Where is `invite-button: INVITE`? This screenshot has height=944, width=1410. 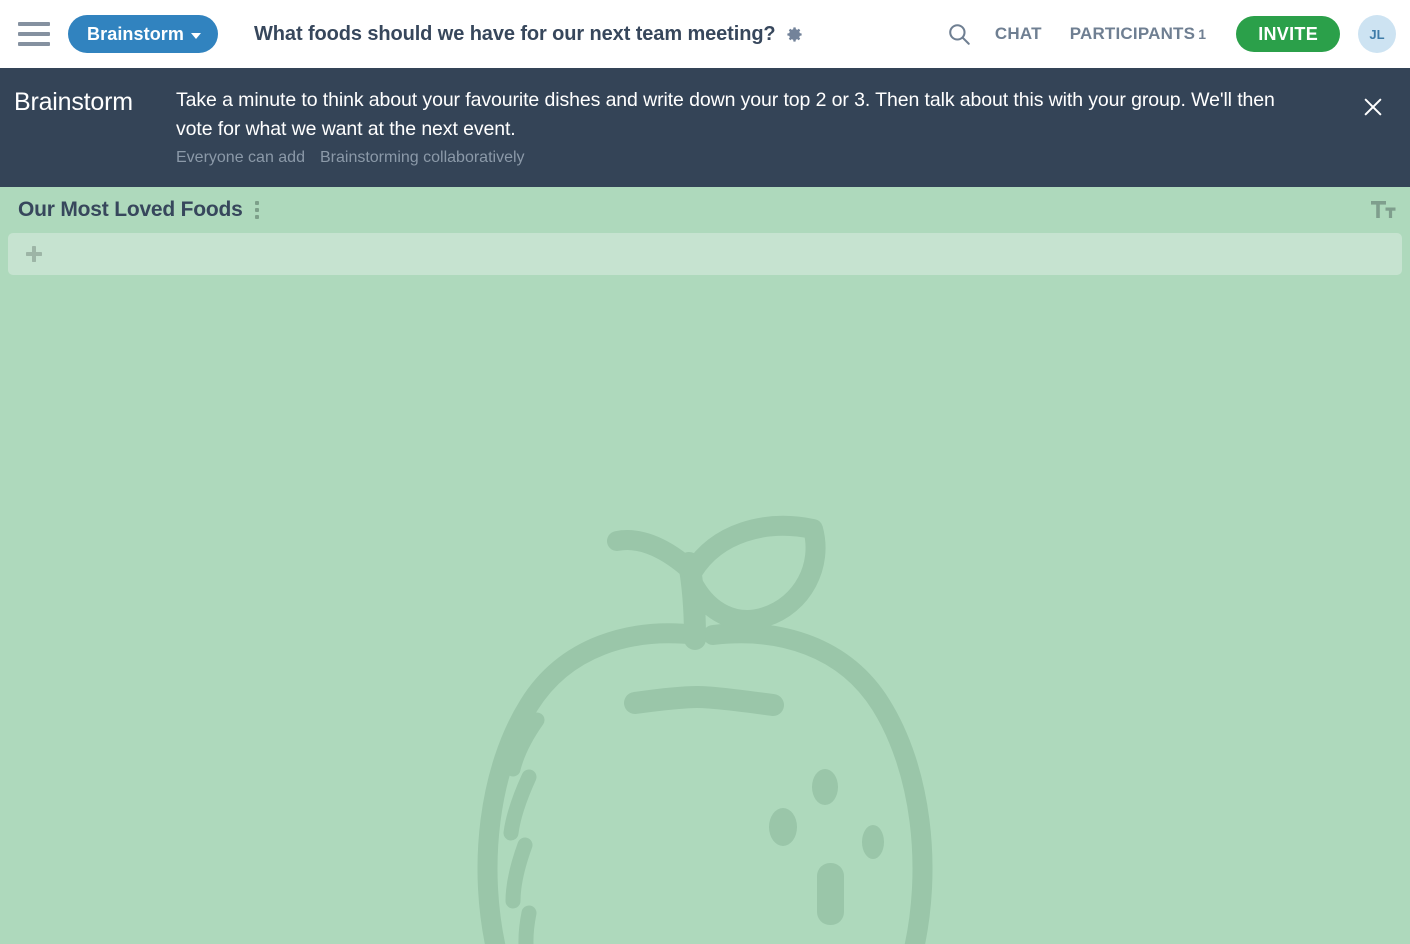
invite-button: INVITE is located at coordinates (1288, 34).